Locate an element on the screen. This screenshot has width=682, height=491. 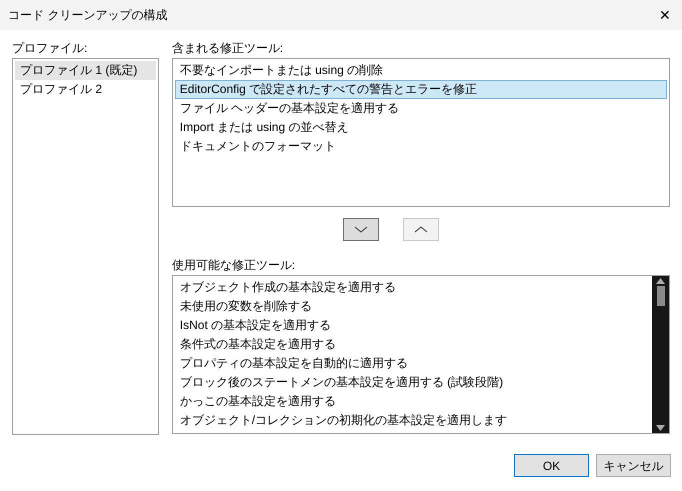
profiles-label: プロファイル: is located at coordinates (50, 48).